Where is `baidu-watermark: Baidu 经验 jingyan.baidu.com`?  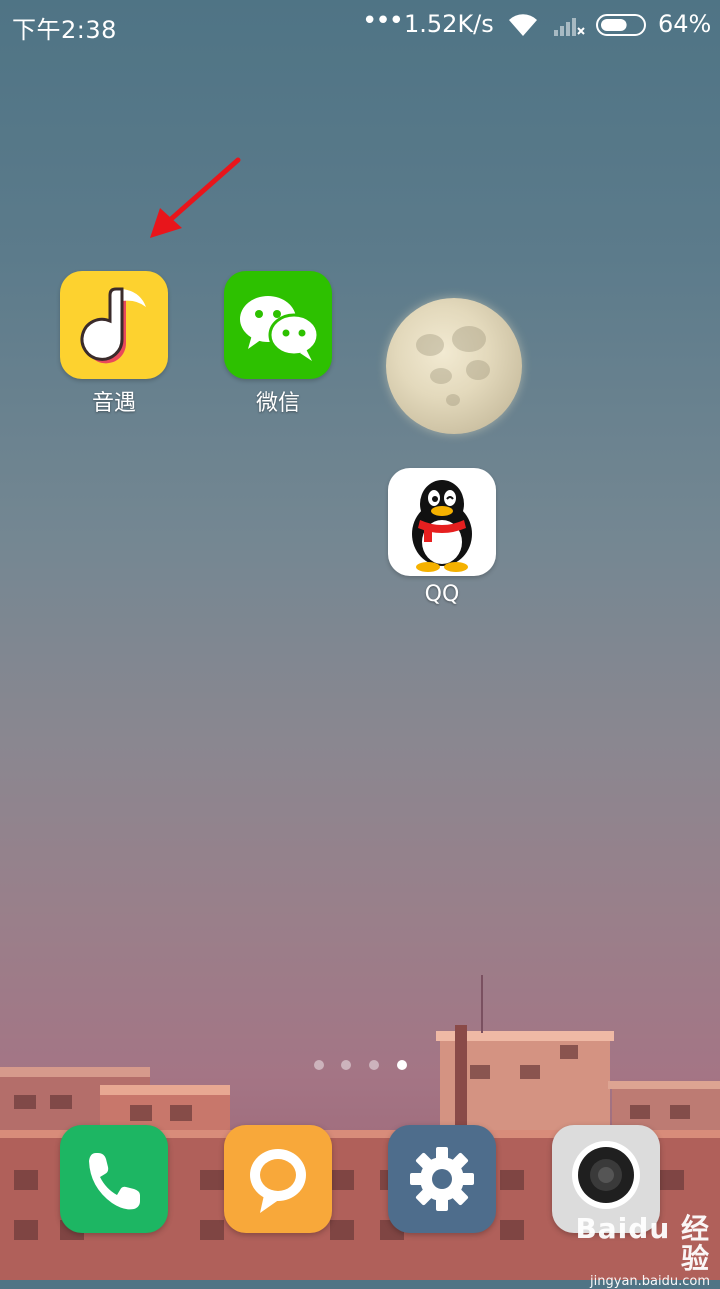 baidu-watermark: Baidu 经验 jingyan.baidu.com is located at coordinates (632, 1251).